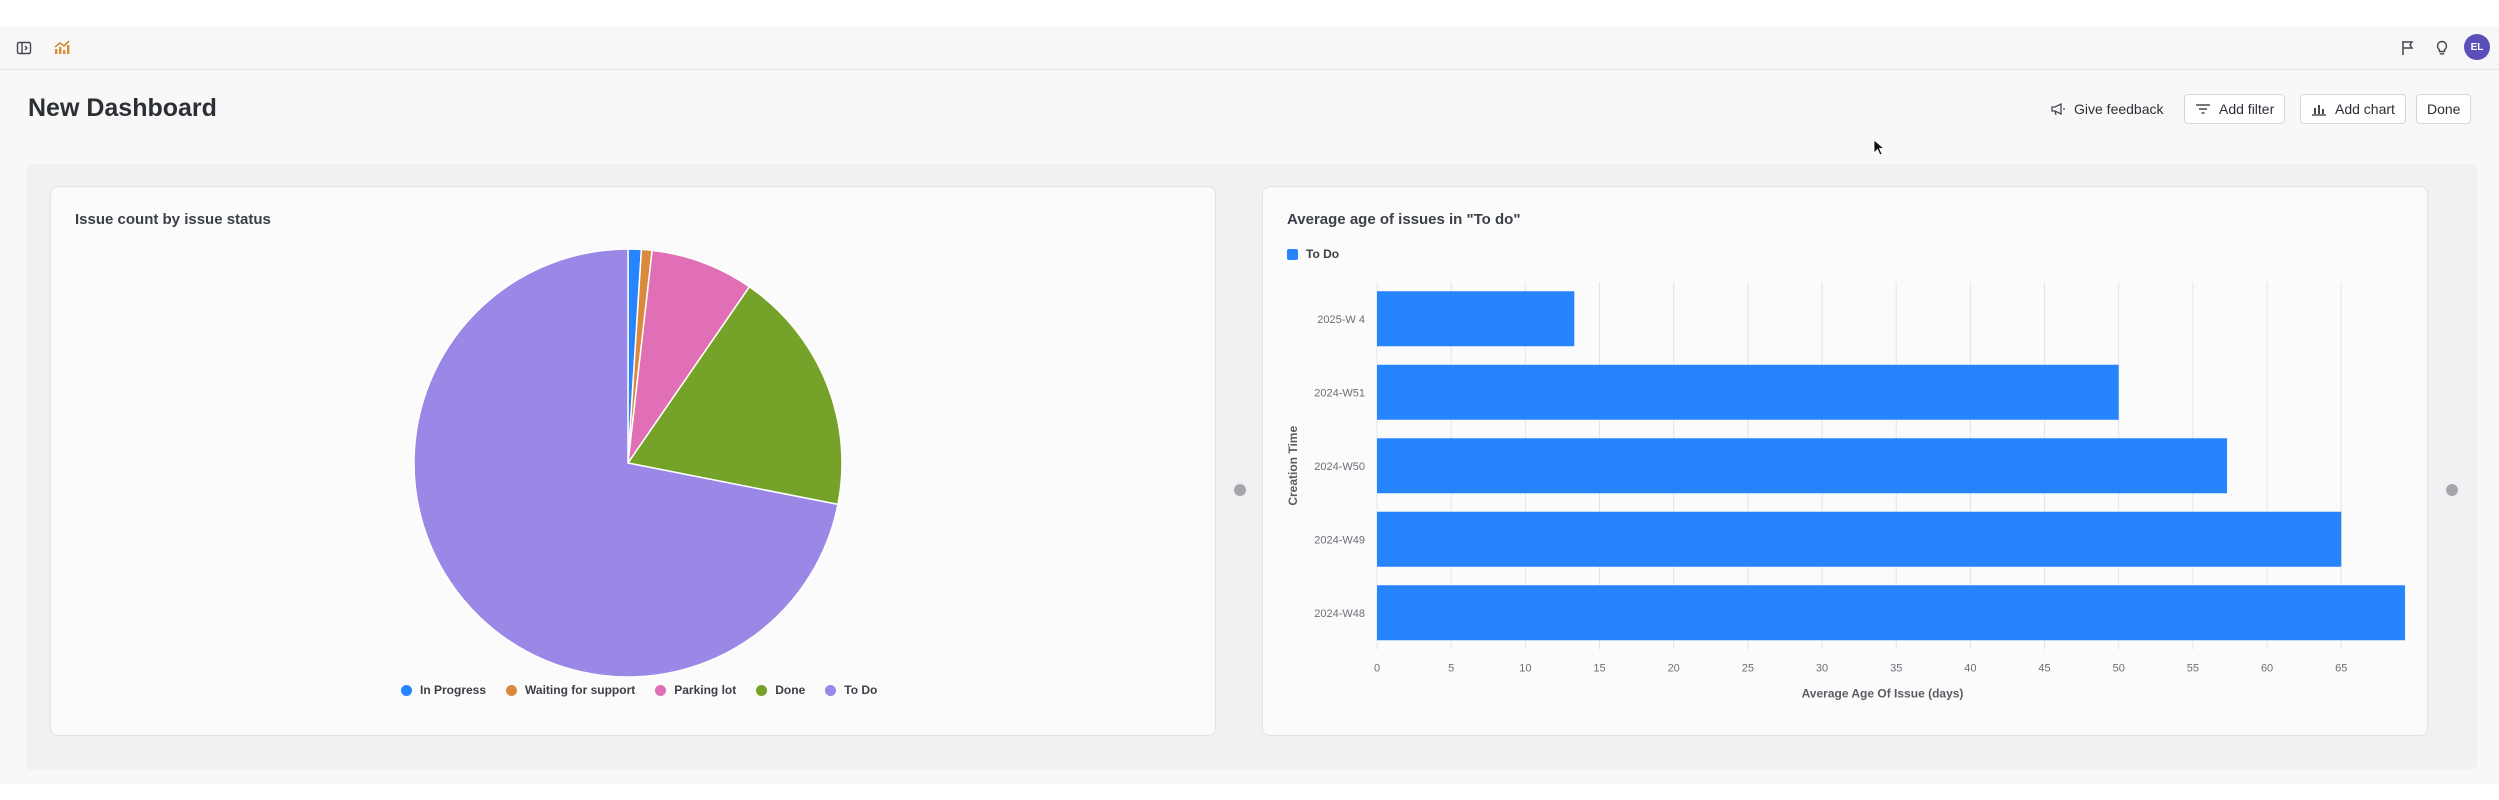 This screenshot has width=2499, height=800. What do you see at coordinates (1476, 319) in the screenshot?
I see `bar-2025-w4` at bounding box center [1476, 319].